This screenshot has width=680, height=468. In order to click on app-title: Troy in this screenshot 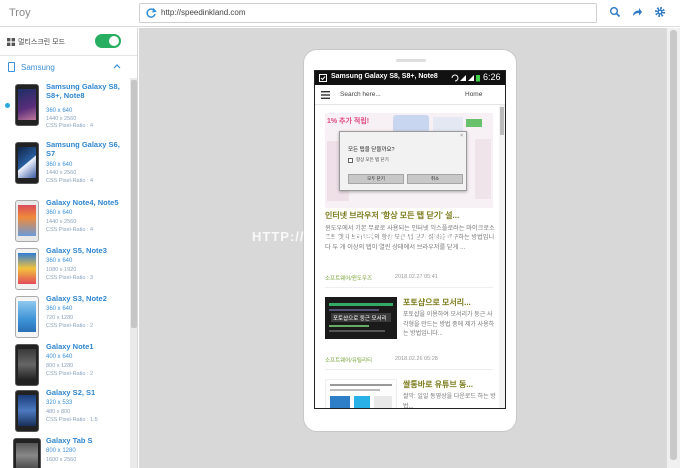, I will do `click(20, 13)`.